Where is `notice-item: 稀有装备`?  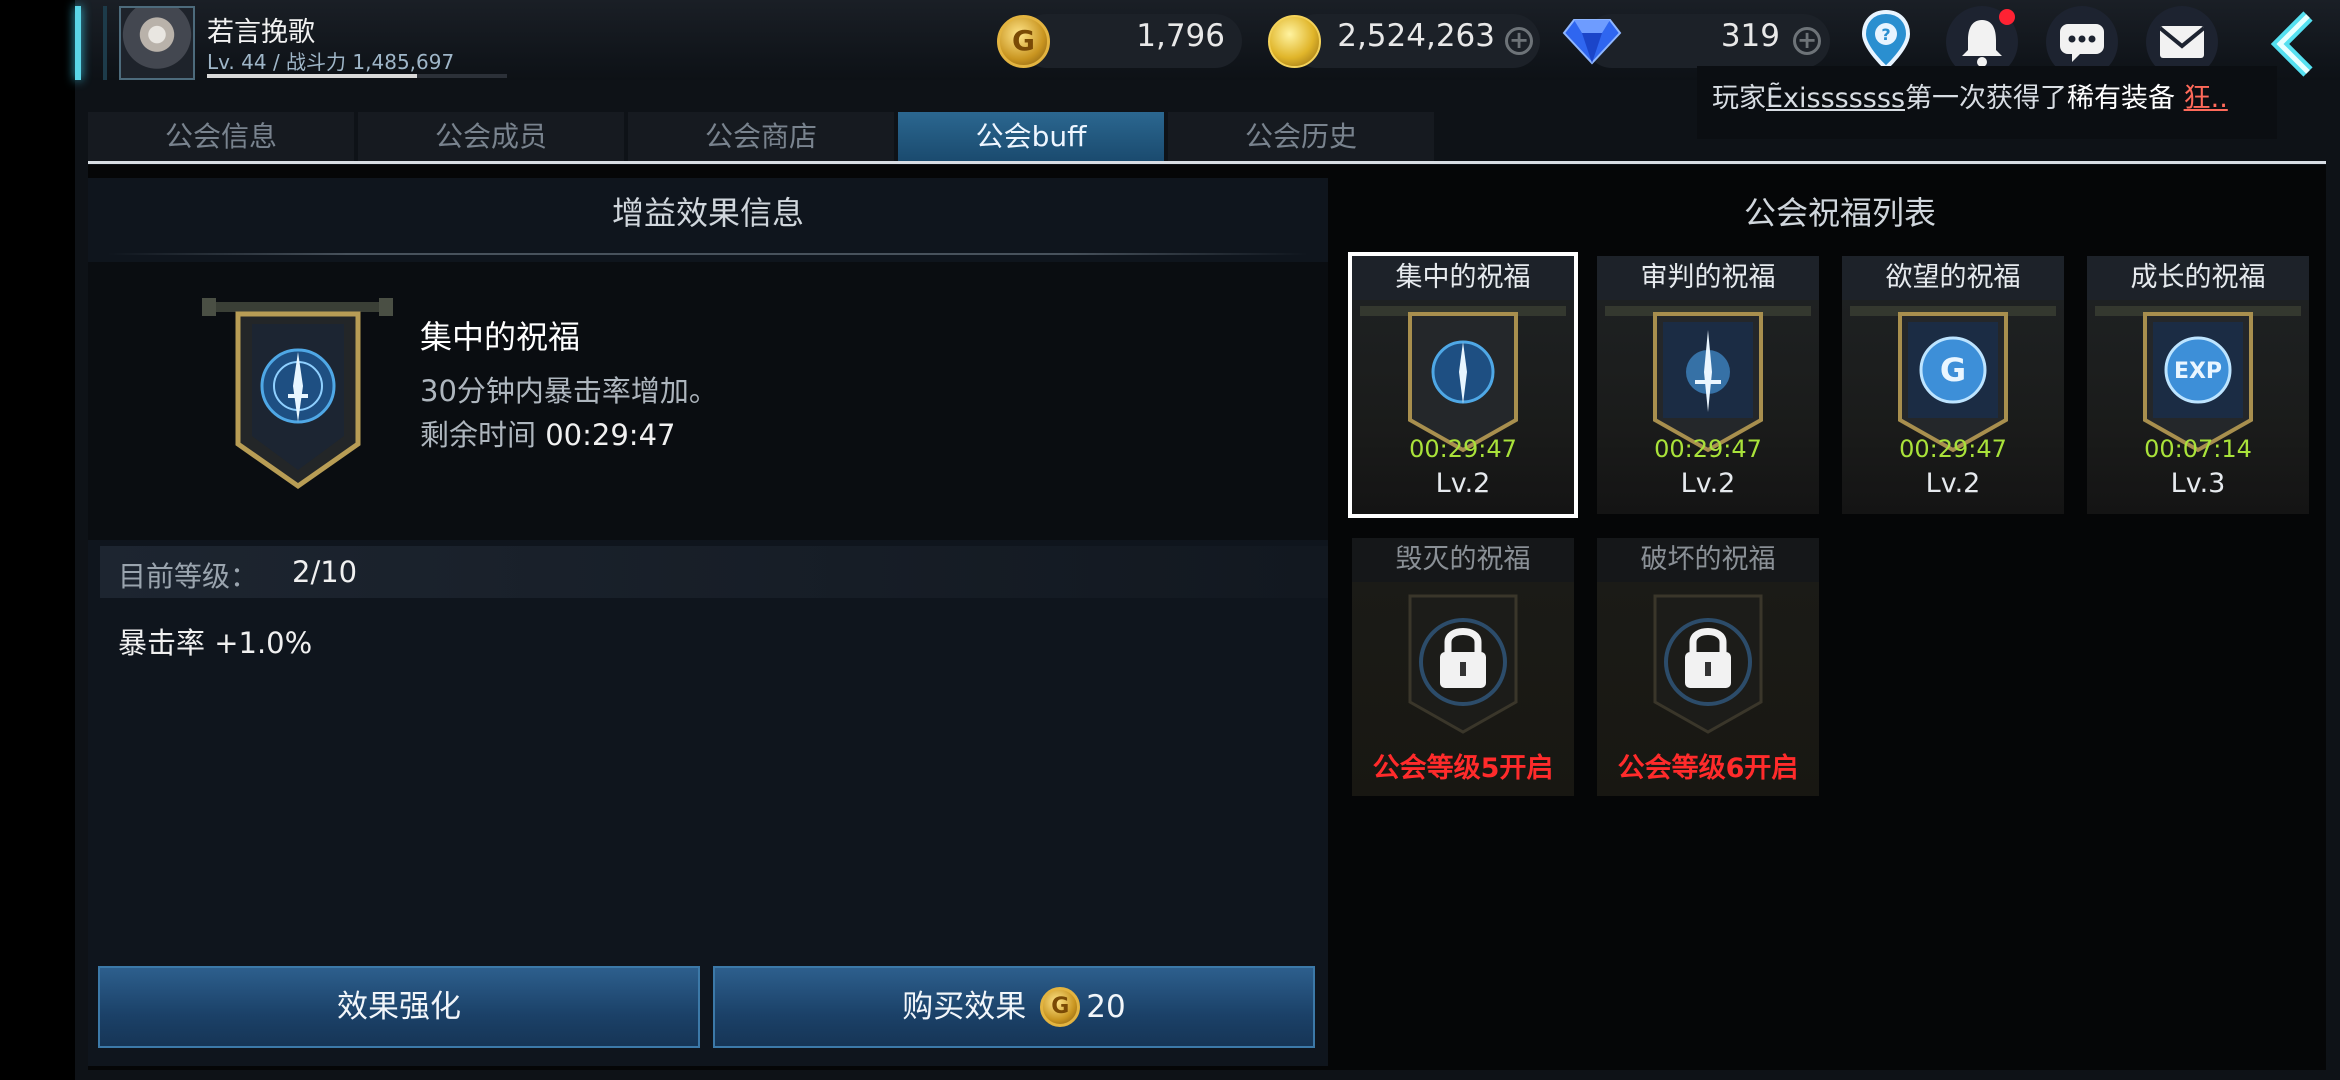 notice-item: 稀有装备 is located at coordinates (2121, 98).